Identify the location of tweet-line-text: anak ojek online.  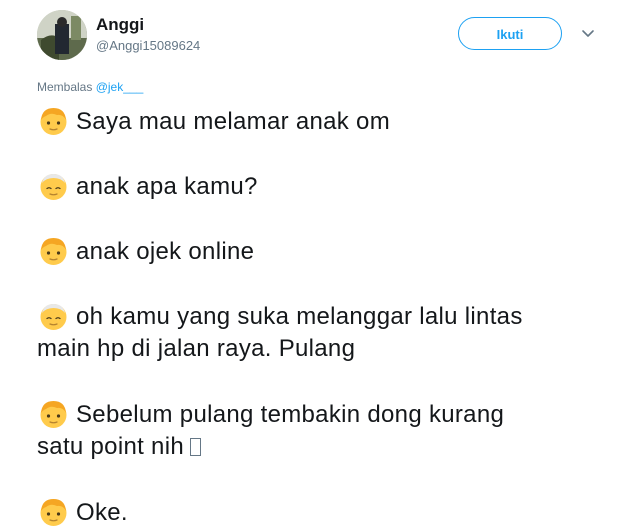
(165, 251).